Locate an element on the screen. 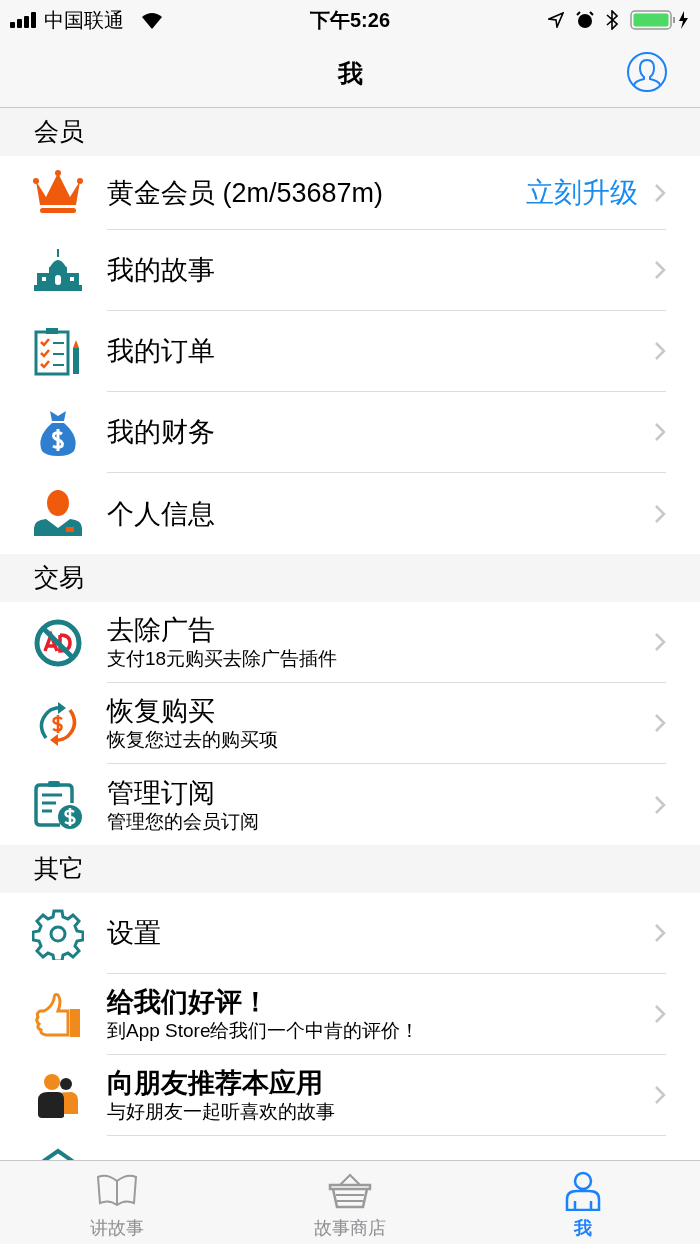  menu-row: 去除广告 支付18元购买去除广告插件 is located at coordinates (350, 642).